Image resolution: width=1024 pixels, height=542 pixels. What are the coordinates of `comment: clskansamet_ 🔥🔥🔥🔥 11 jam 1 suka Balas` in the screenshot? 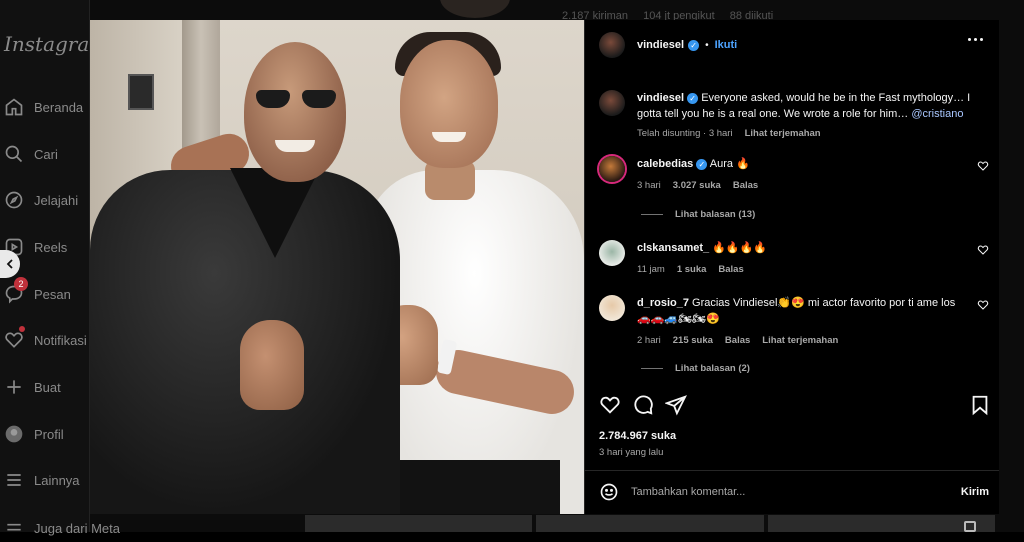 It's located at (794, 259).